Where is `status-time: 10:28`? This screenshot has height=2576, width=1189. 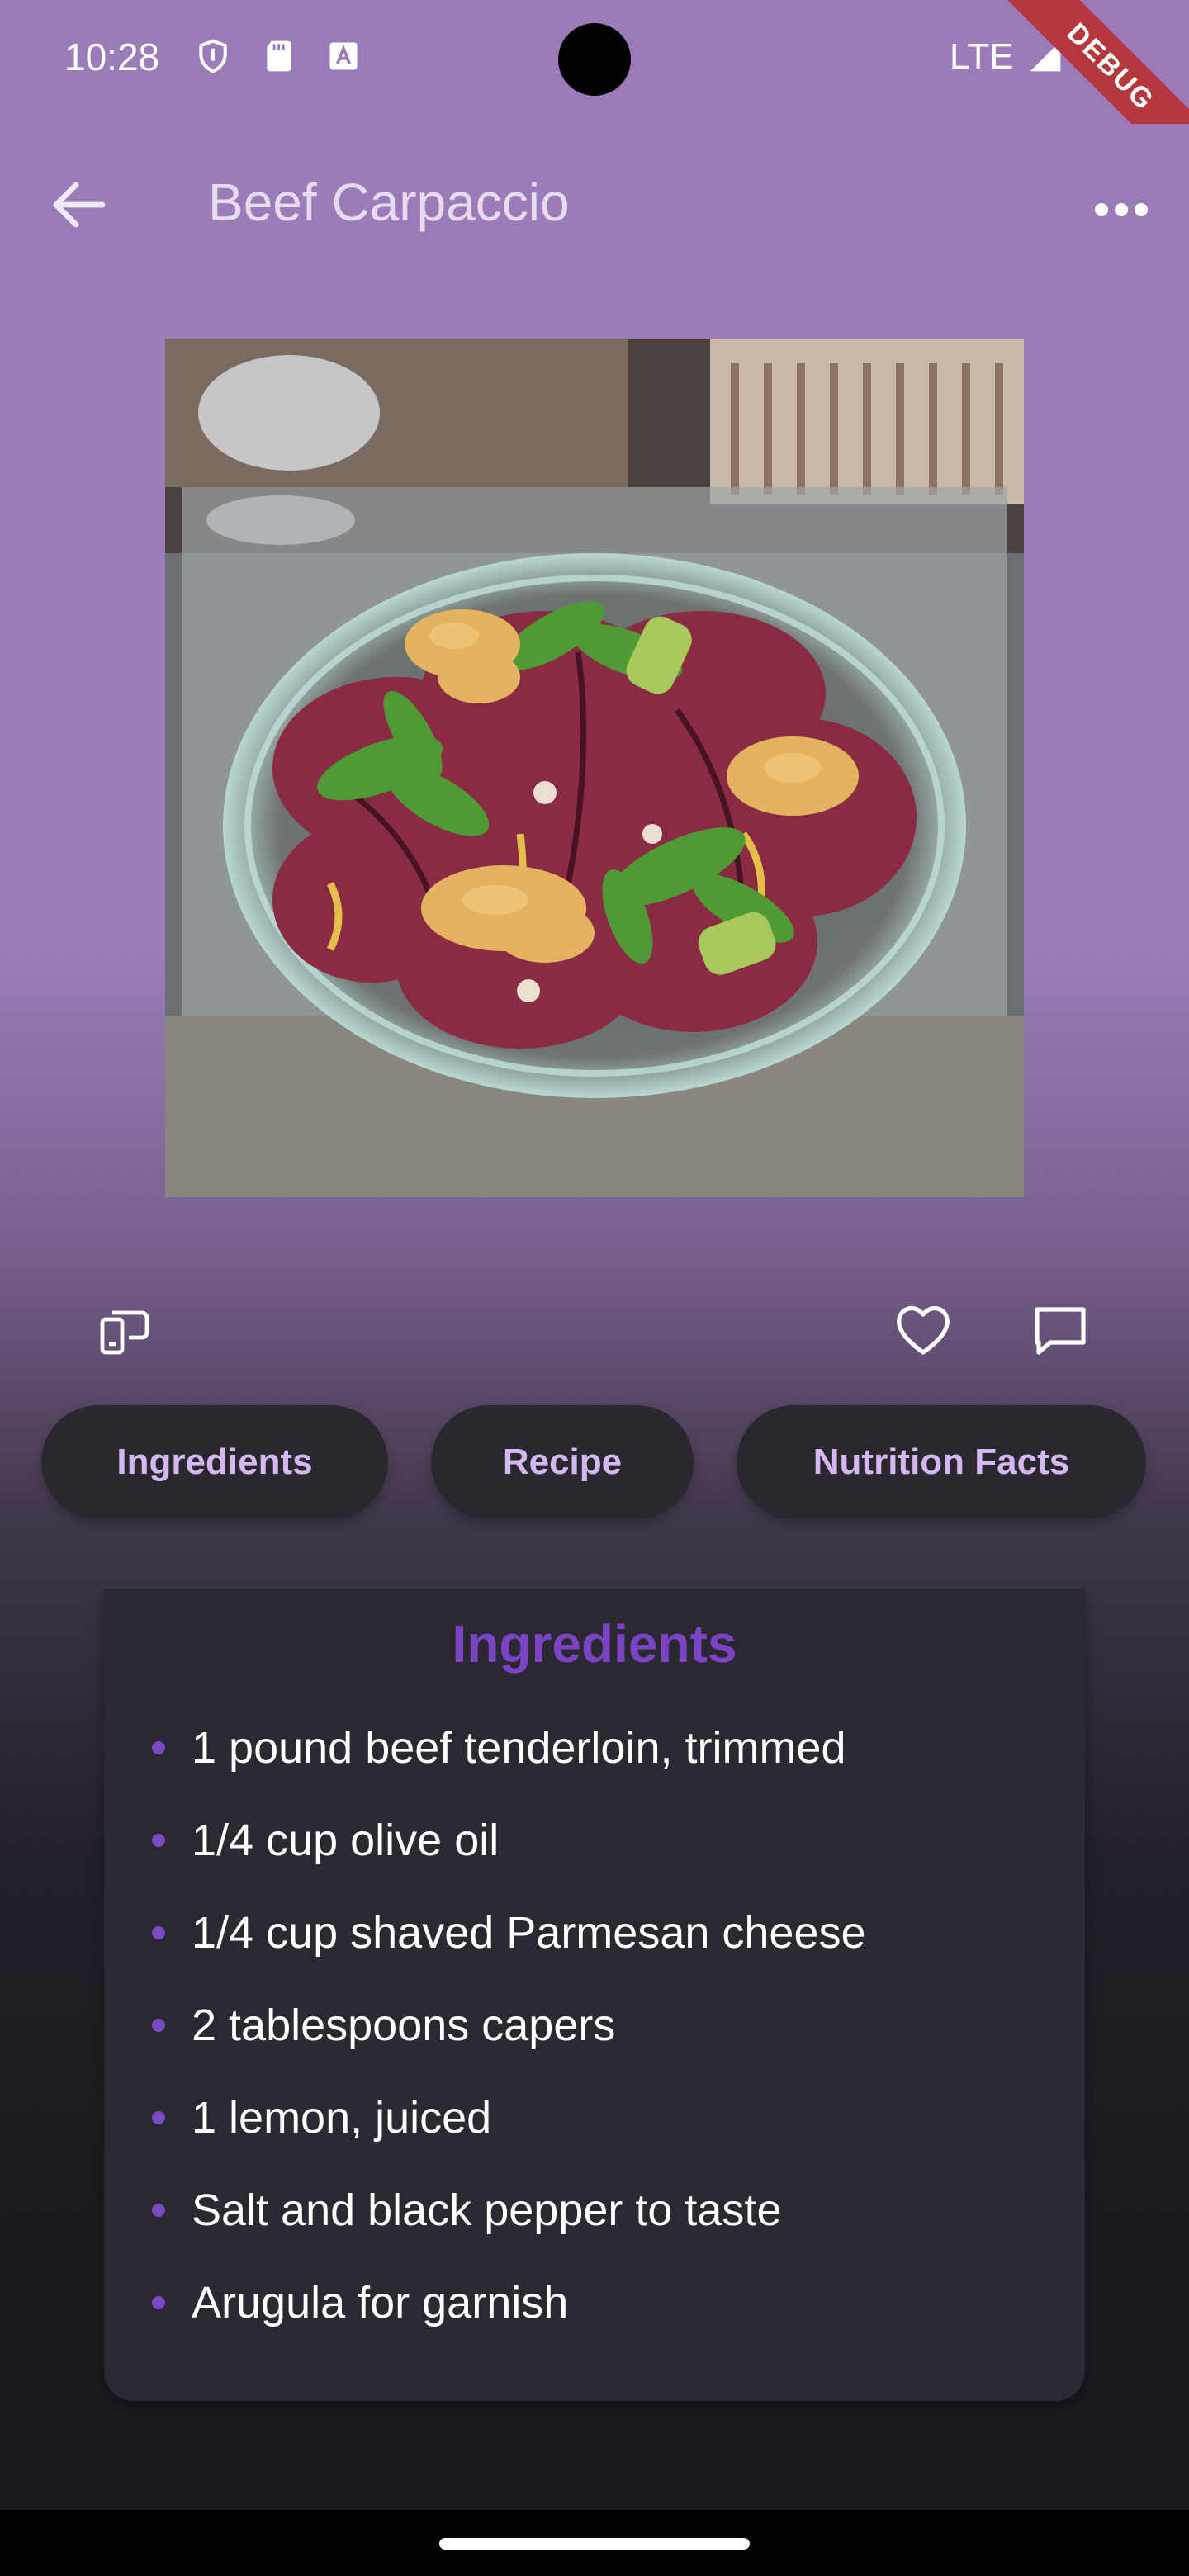
status-time: 10:28 is located at coordinates (112, 57).